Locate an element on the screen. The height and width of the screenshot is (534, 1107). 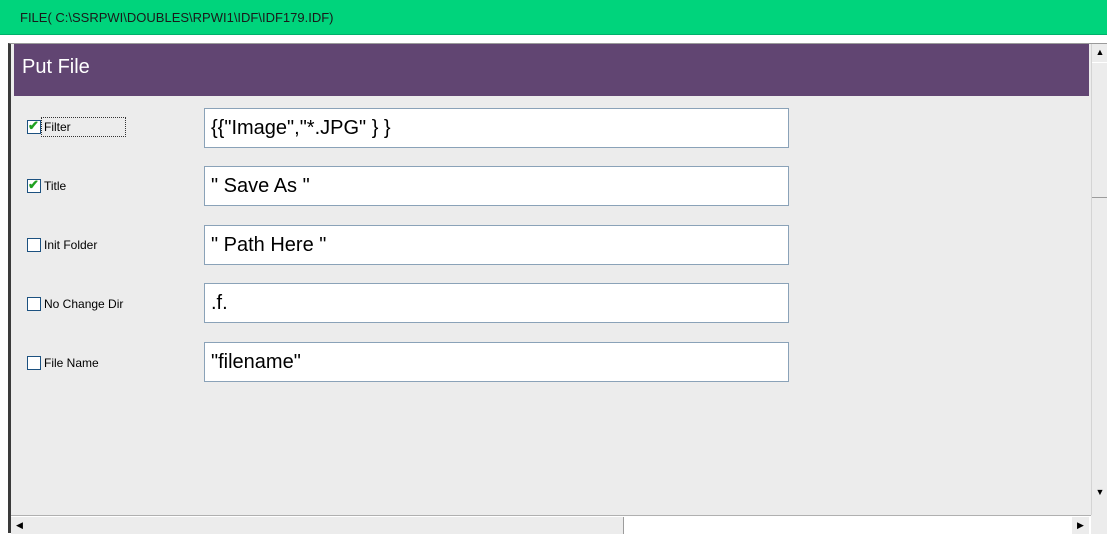
field-row-filter: ✔ Filter {{"Image","*.JPG" } } is located at coordinates (551, 126).